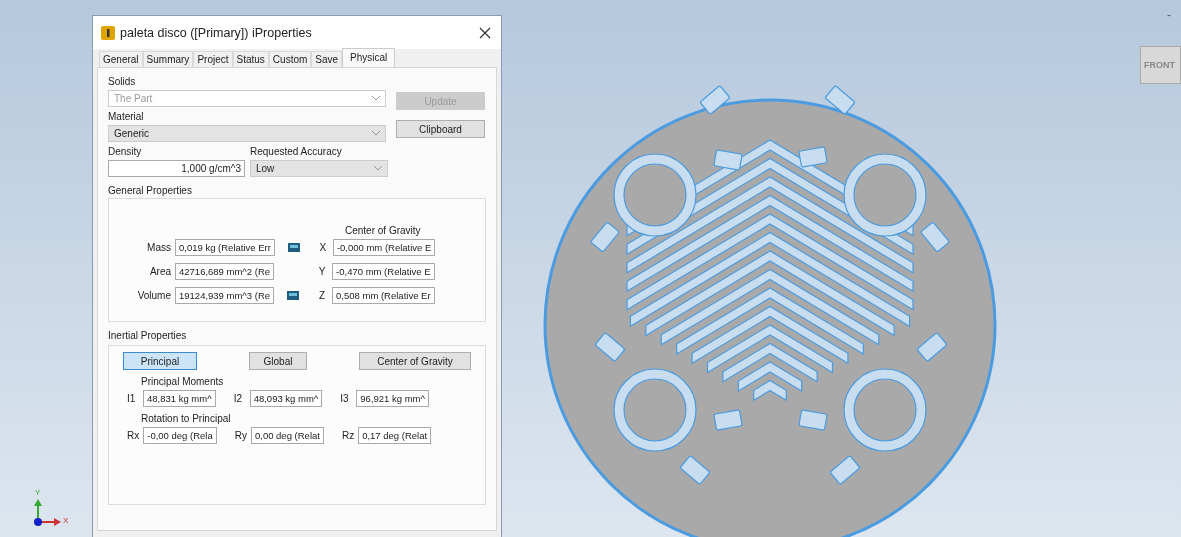  What do you see at coordinates (383, 295) in the screenshot?
I see `value-field: 0,508 mm (Relative Er` at bounding box center [383, 295].